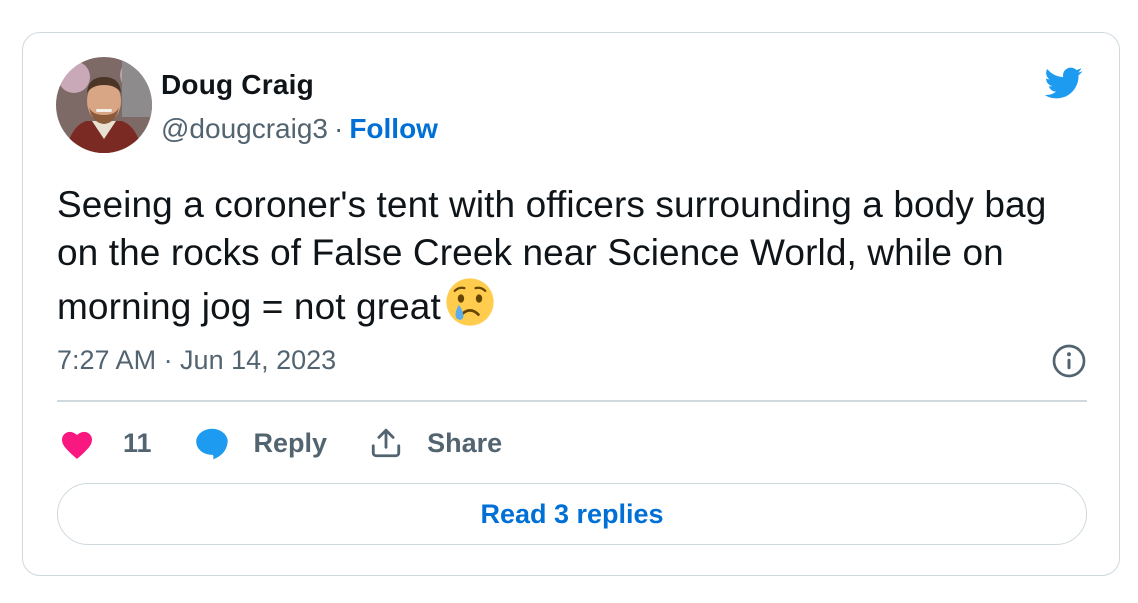 Image resolution: width=1138 pixels, height=603 pixels. I want to click on author-name: Doug Craig, so click(237, 85).